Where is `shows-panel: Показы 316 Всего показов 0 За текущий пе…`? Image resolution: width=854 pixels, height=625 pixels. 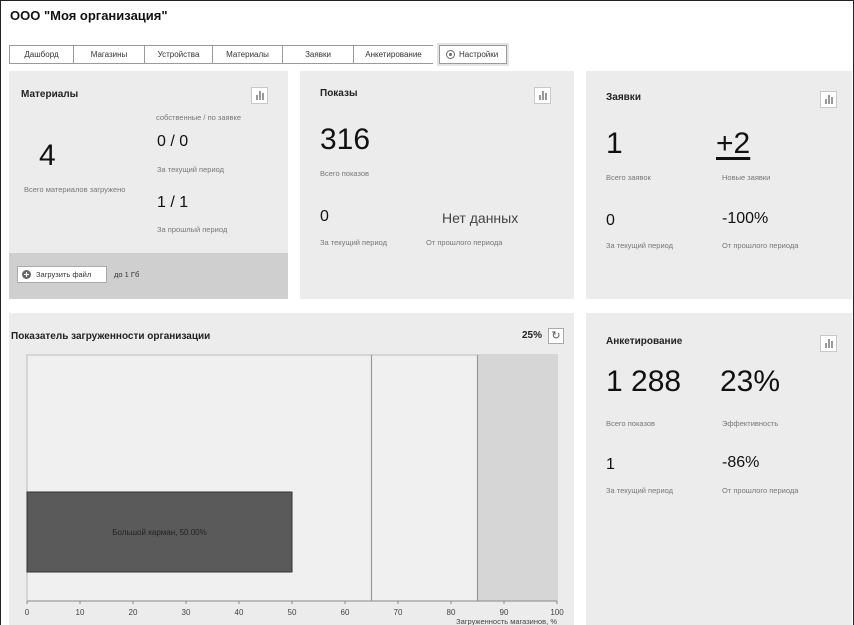
shows-panel: Показы 316 Всего показов 0 За текущий пе… is located at coordinates (437, 185).